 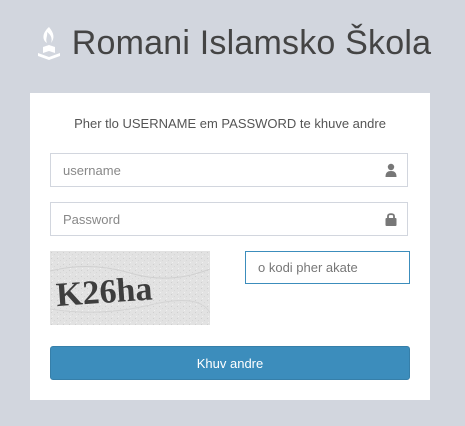 I want to click on password-field-wrapper, so click(x=229, y=219).